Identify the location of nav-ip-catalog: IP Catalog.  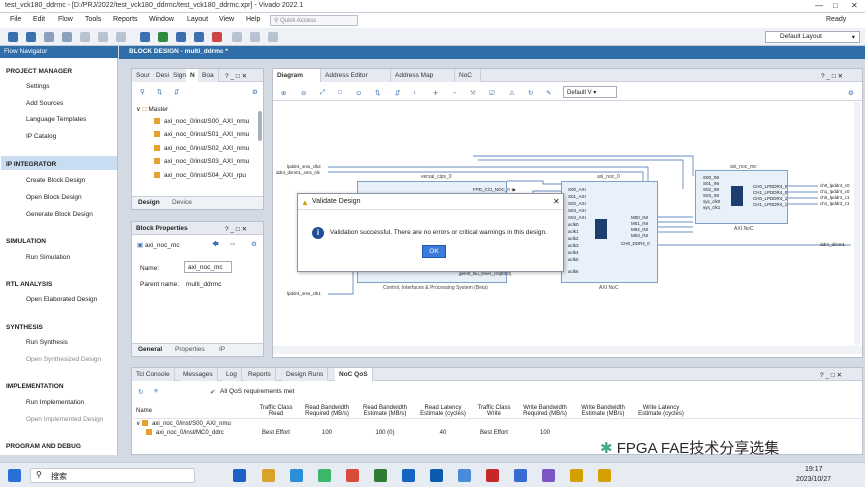
(41, 136).